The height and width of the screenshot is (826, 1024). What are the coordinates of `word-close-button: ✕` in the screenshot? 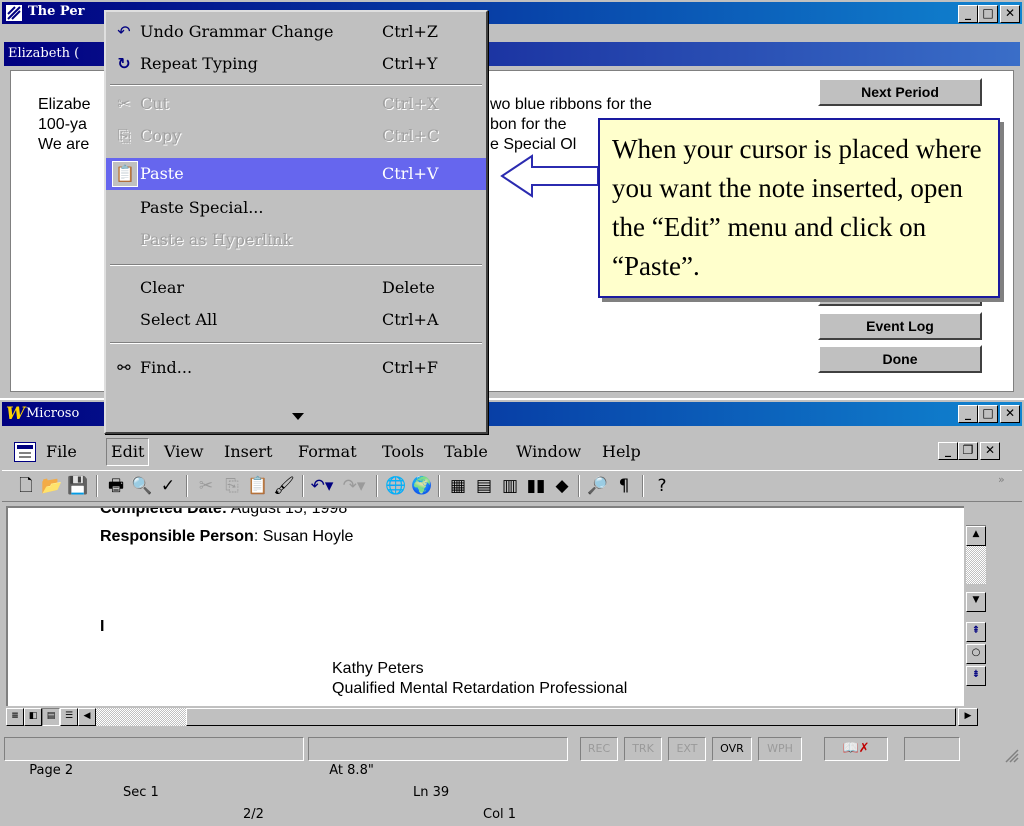 It's located at (1010, 414).